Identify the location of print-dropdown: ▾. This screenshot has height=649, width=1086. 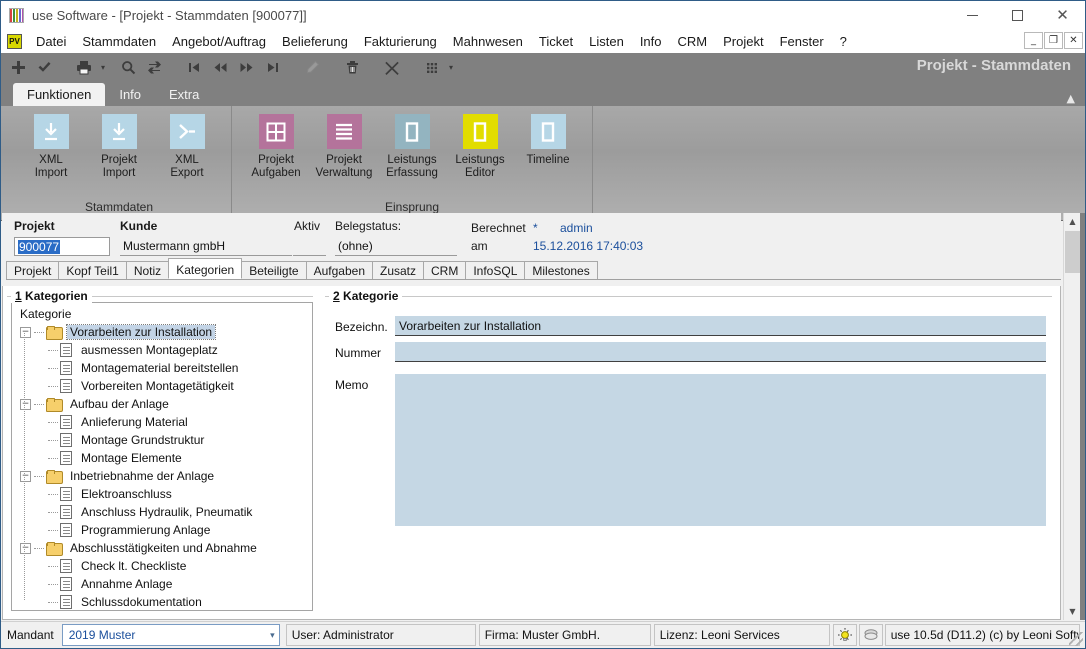
(103, 67).